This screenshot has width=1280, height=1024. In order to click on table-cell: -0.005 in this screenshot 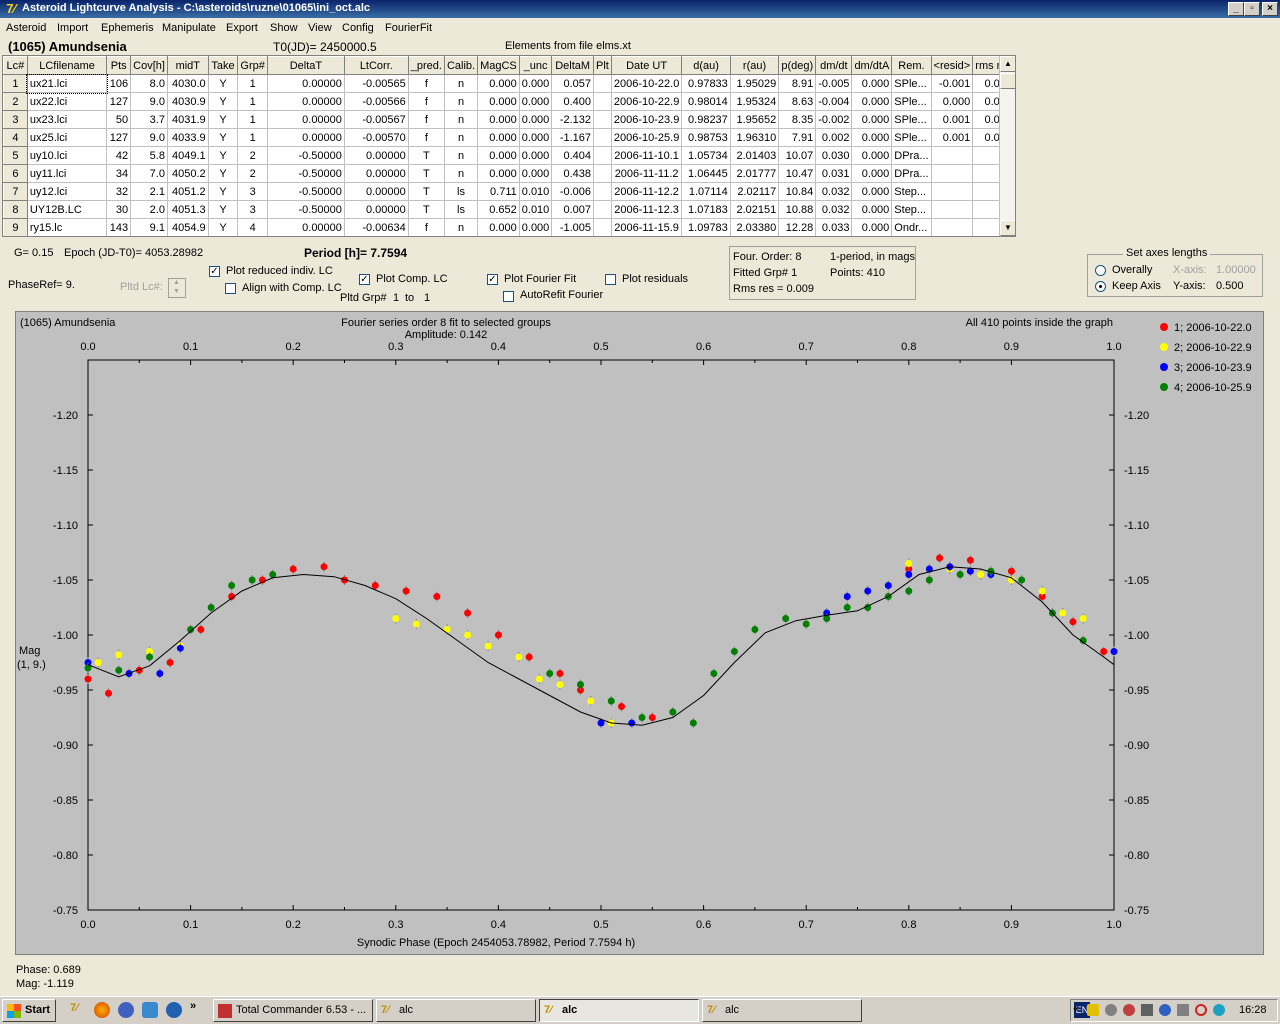, I will do `click(834, 83)`.